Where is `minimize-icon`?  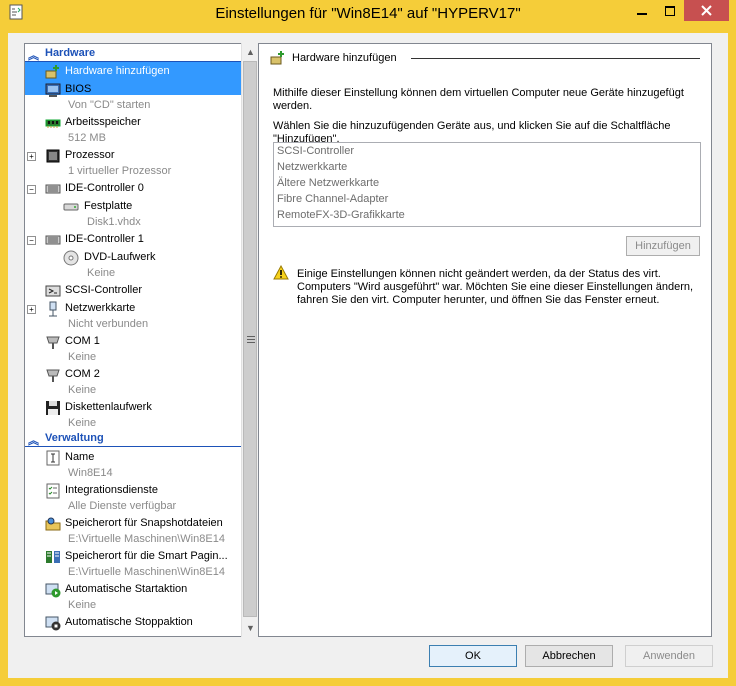
minimize-icon is located at coordinates (641, 13).